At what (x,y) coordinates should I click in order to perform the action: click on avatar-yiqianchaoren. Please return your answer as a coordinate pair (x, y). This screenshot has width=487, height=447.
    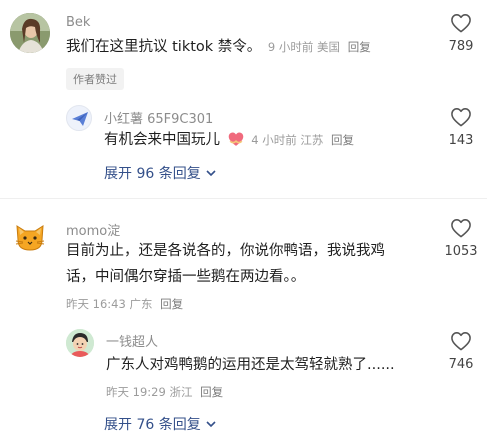
    Looking at the image, I should click on (80, 343).